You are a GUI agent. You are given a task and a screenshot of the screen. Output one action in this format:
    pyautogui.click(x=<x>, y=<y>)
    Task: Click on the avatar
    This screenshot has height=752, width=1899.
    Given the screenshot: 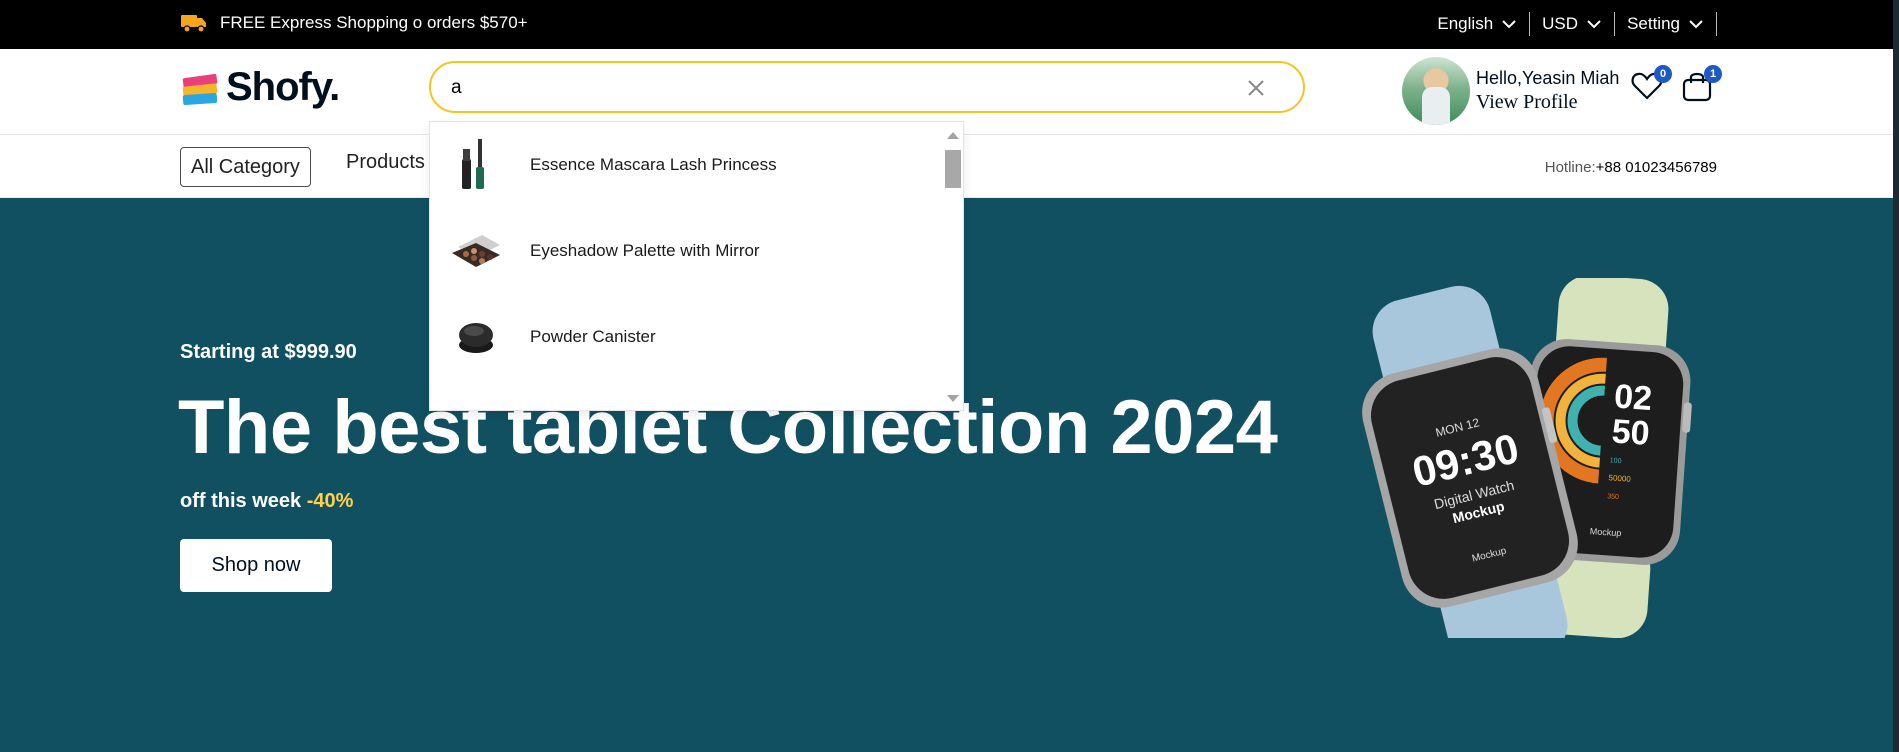 What is the action you would take?
    pyautogui.click(x=1436, y=91)
    